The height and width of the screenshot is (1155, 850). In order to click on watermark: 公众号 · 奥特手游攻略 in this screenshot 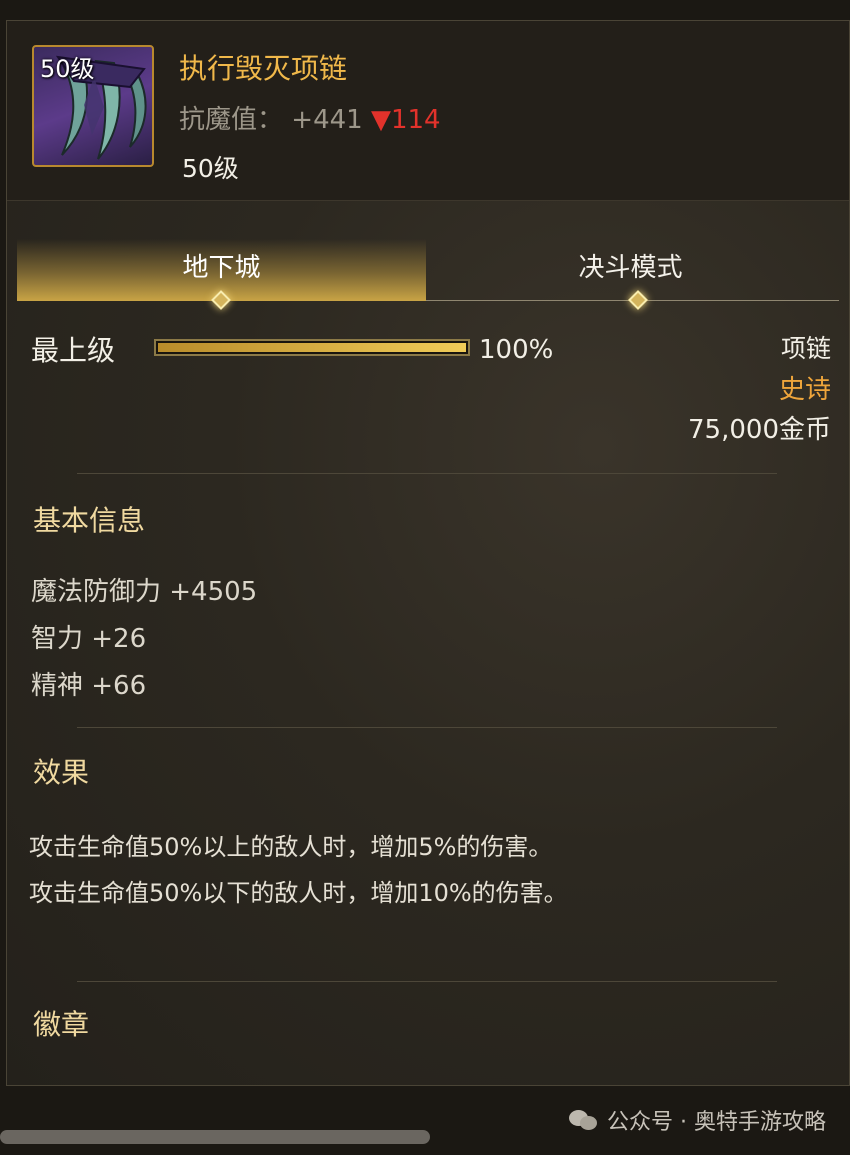, I will do `click(697, 1120)`.